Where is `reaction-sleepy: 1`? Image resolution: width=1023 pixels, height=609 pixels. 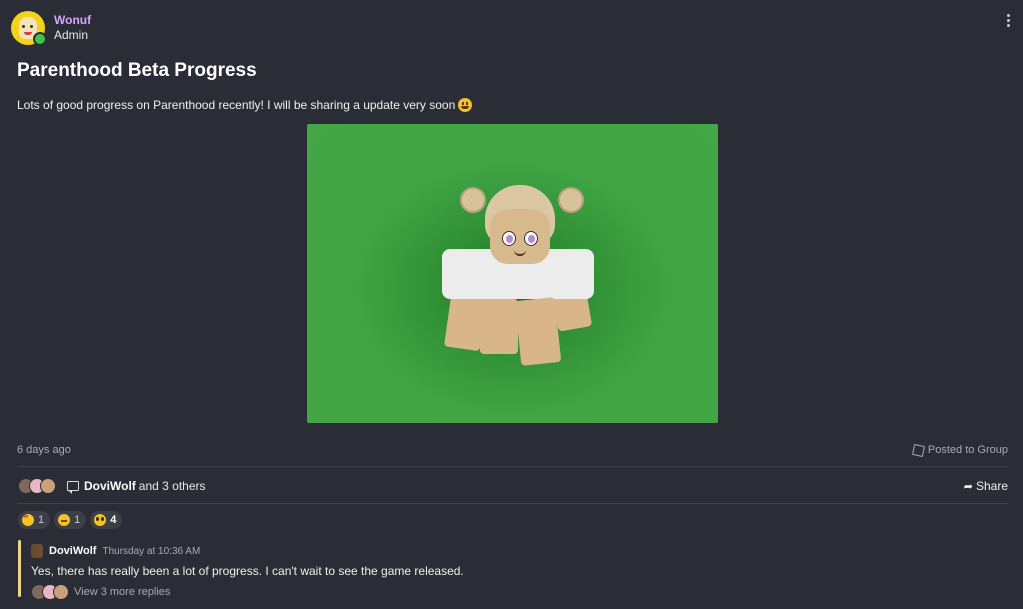
reaction-sleepy: 1 is located at coordinates (70, 520).